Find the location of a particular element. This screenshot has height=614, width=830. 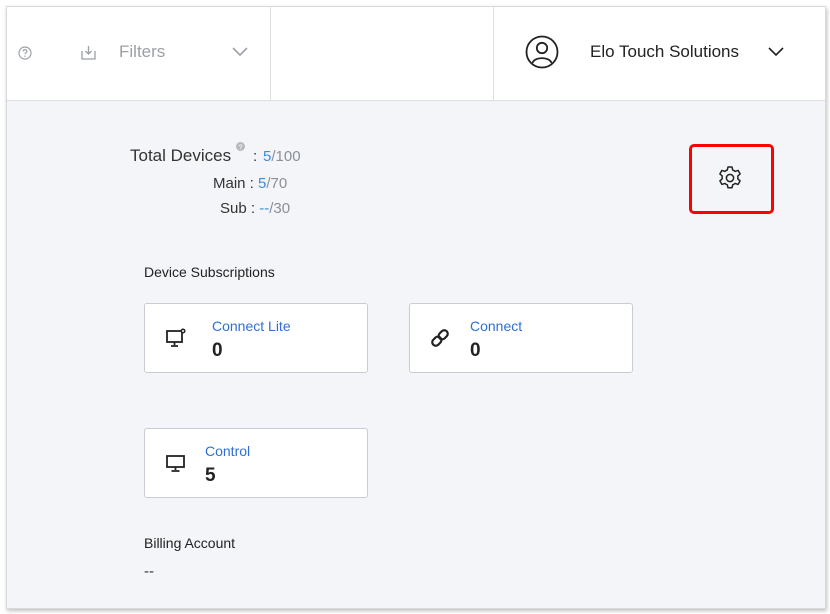

organization-name: Elo Touch Solutions is located at coordinates (664, 52).